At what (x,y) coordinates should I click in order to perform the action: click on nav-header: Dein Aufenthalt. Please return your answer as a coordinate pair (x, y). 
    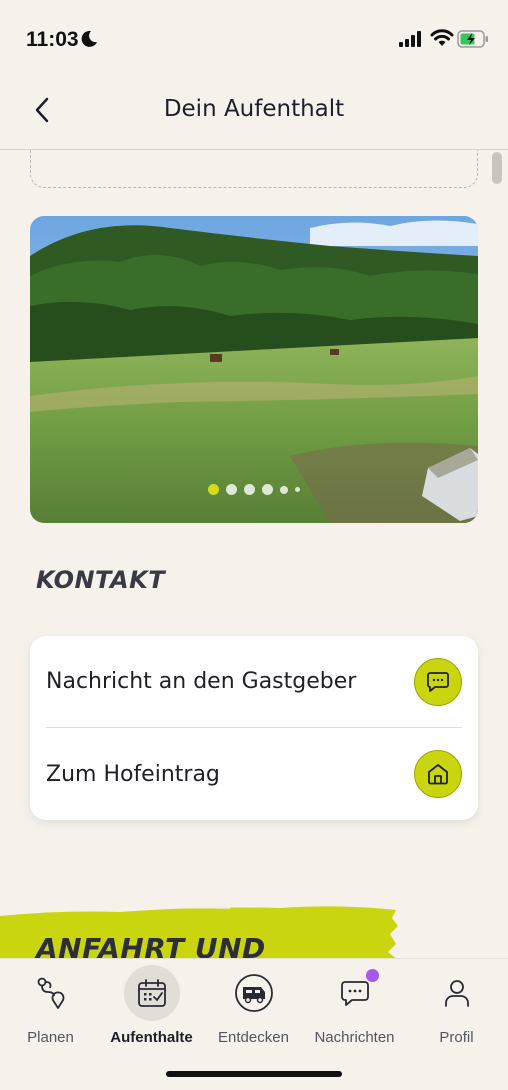
    Looking at the image, I should click on (254, 115).